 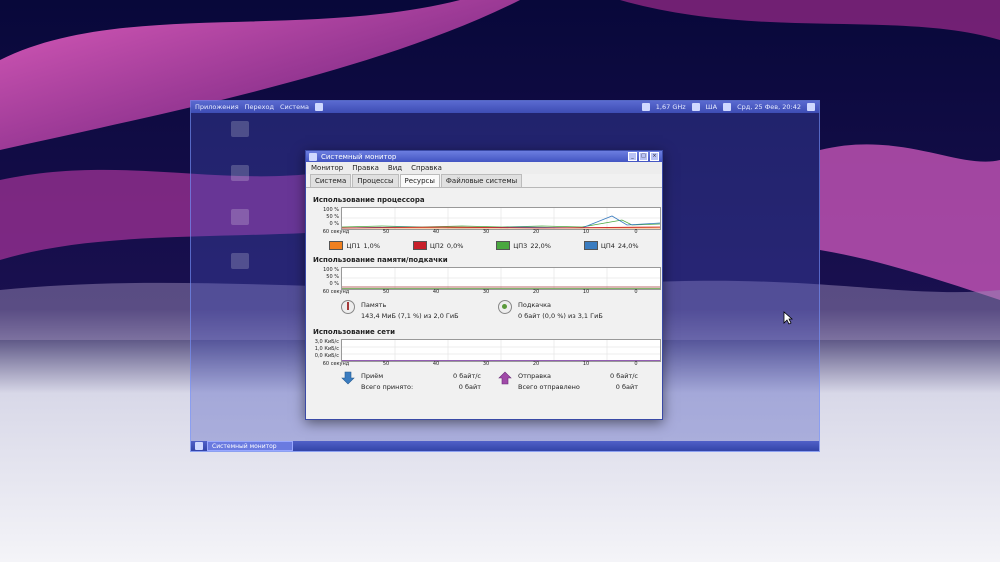 I want to click on menu-applications: Приложения, so click(x=217, y=107).